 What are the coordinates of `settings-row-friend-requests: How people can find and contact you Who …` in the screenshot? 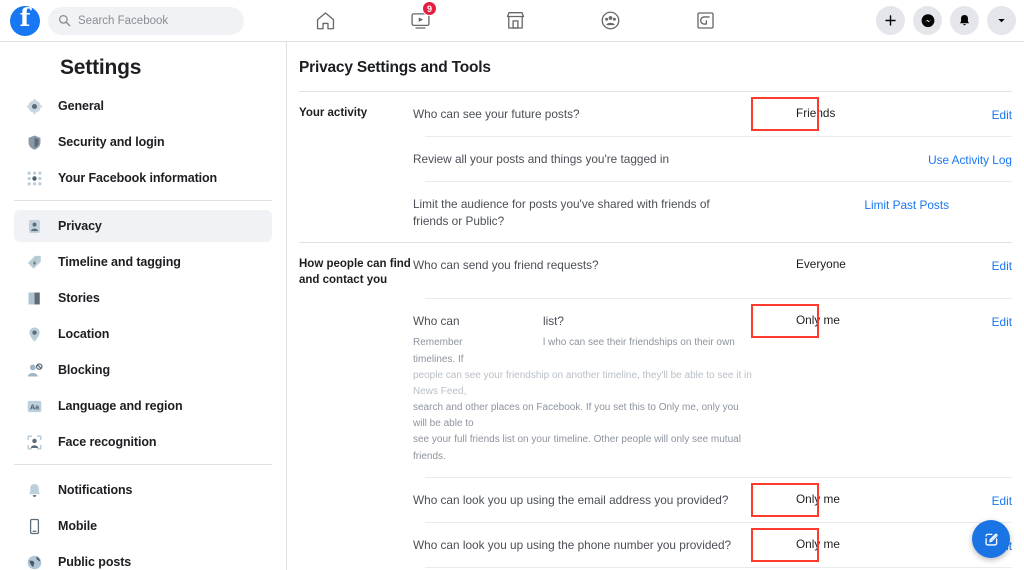 It's located at (655, 270).